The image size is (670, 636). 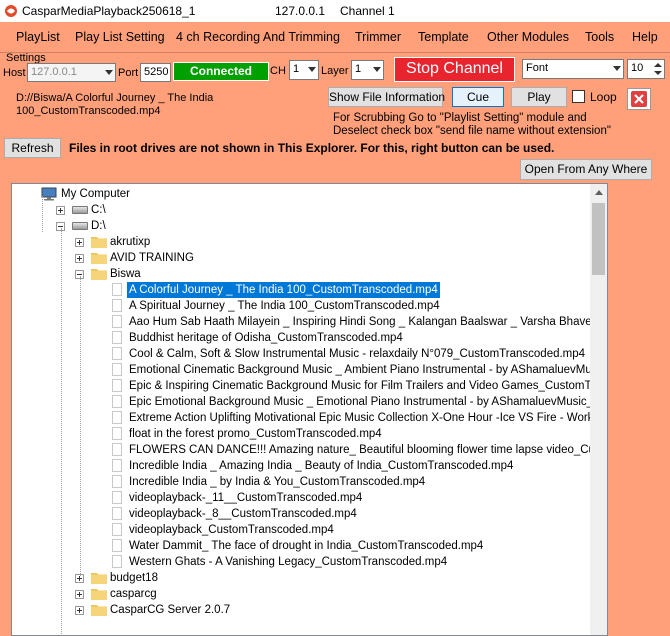 What do you see at coordinates (299, 530) in the screenshot?
I see `tree-item-file: videoplayback_CustomTranscoded.mp4` at bounding box center [299, 530].